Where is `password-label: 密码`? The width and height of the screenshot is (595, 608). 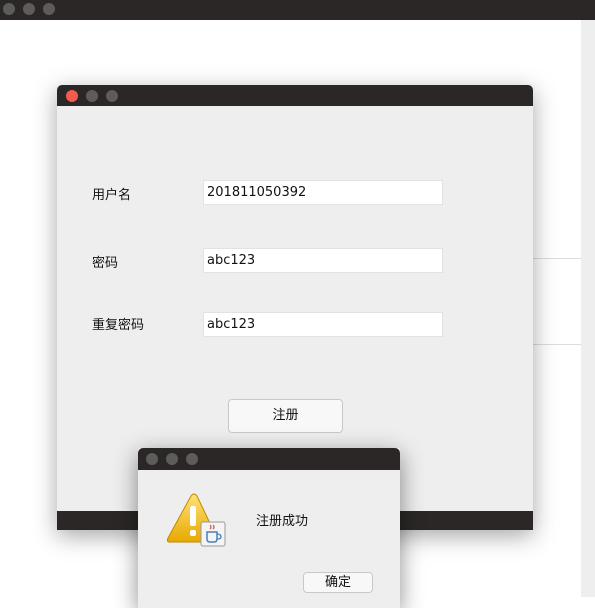 password-label: 密码 is located at coordinates (105, 263).